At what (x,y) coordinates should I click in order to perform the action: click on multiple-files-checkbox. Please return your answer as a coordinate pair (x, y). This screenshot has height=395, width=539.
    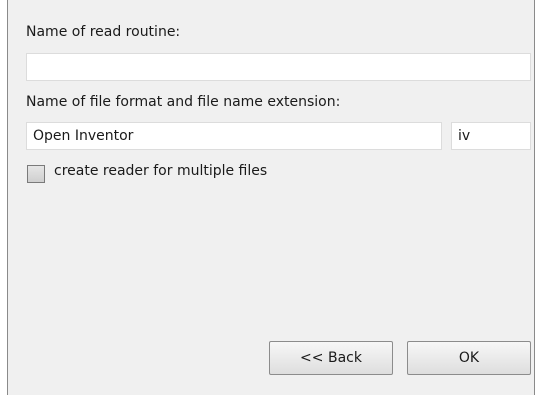
    Looking at the image, I should click on (36, 174).